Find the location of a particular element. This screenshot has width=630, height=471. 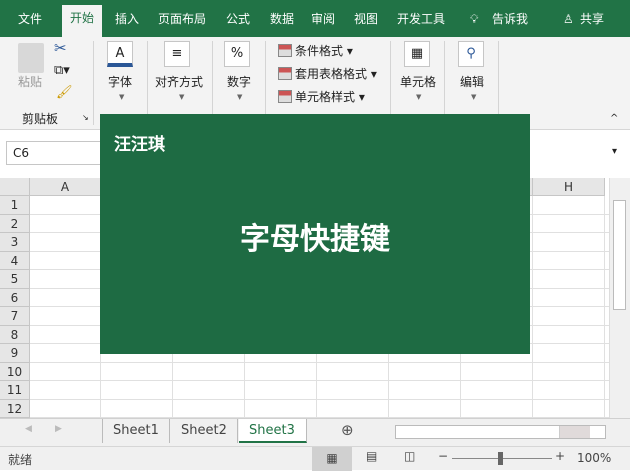

tab-formulas: 公式 is located at coordinates (238, 22).